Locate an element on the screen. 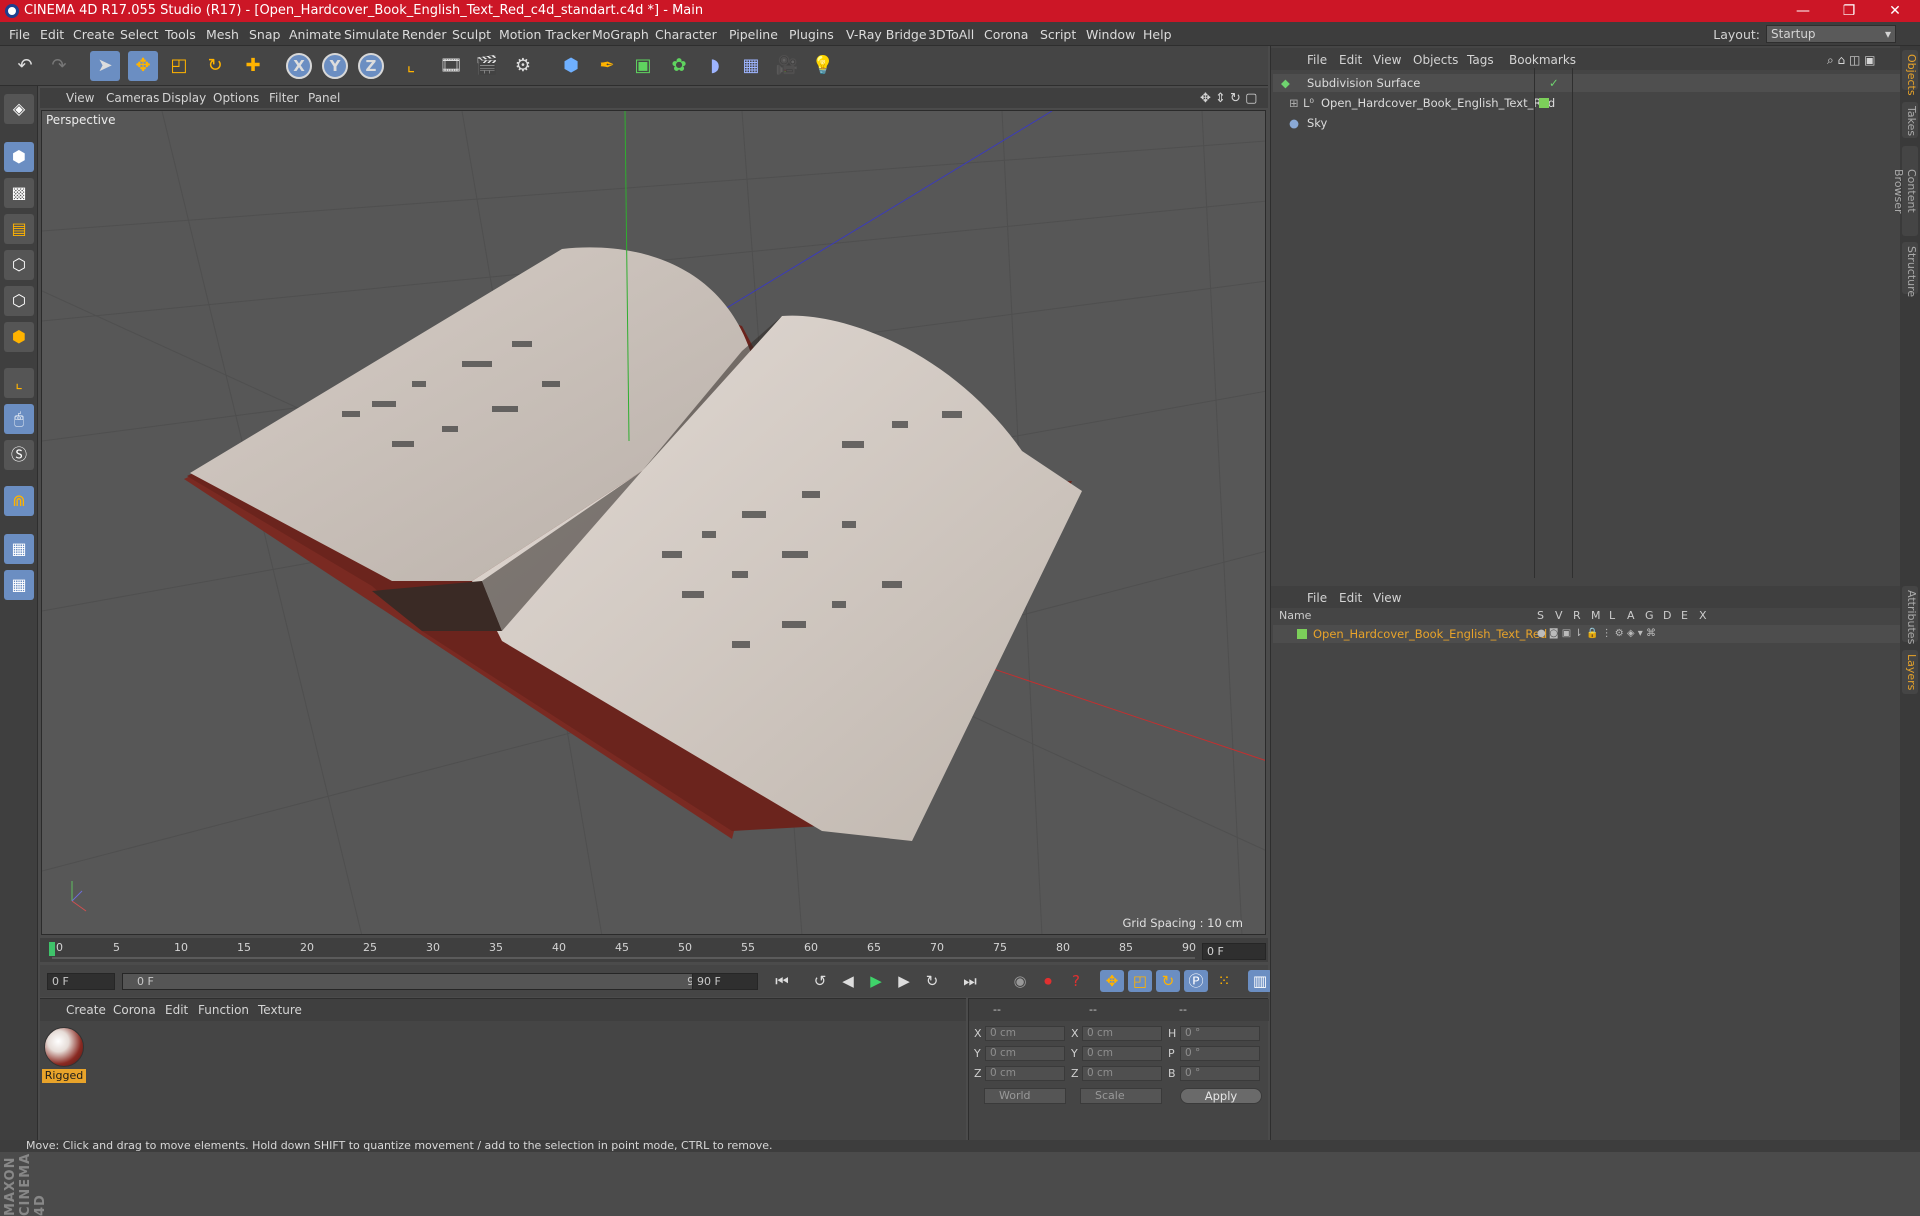  expand-icon: ⊞ is located at coordinates (1294, 103).